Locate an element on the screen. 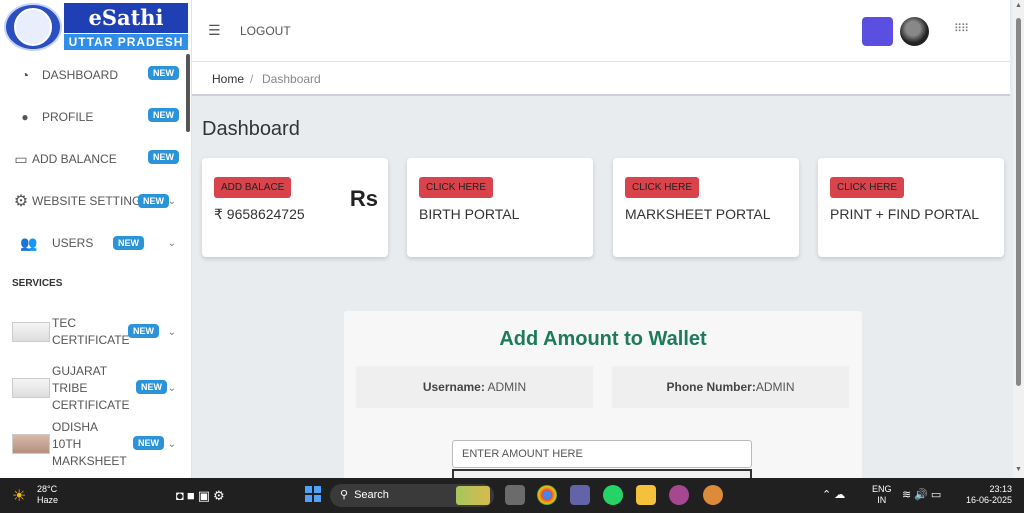 The width and height of the screenshot is (1024, 513). language-code: ENG is located at coordinates (882, 489).